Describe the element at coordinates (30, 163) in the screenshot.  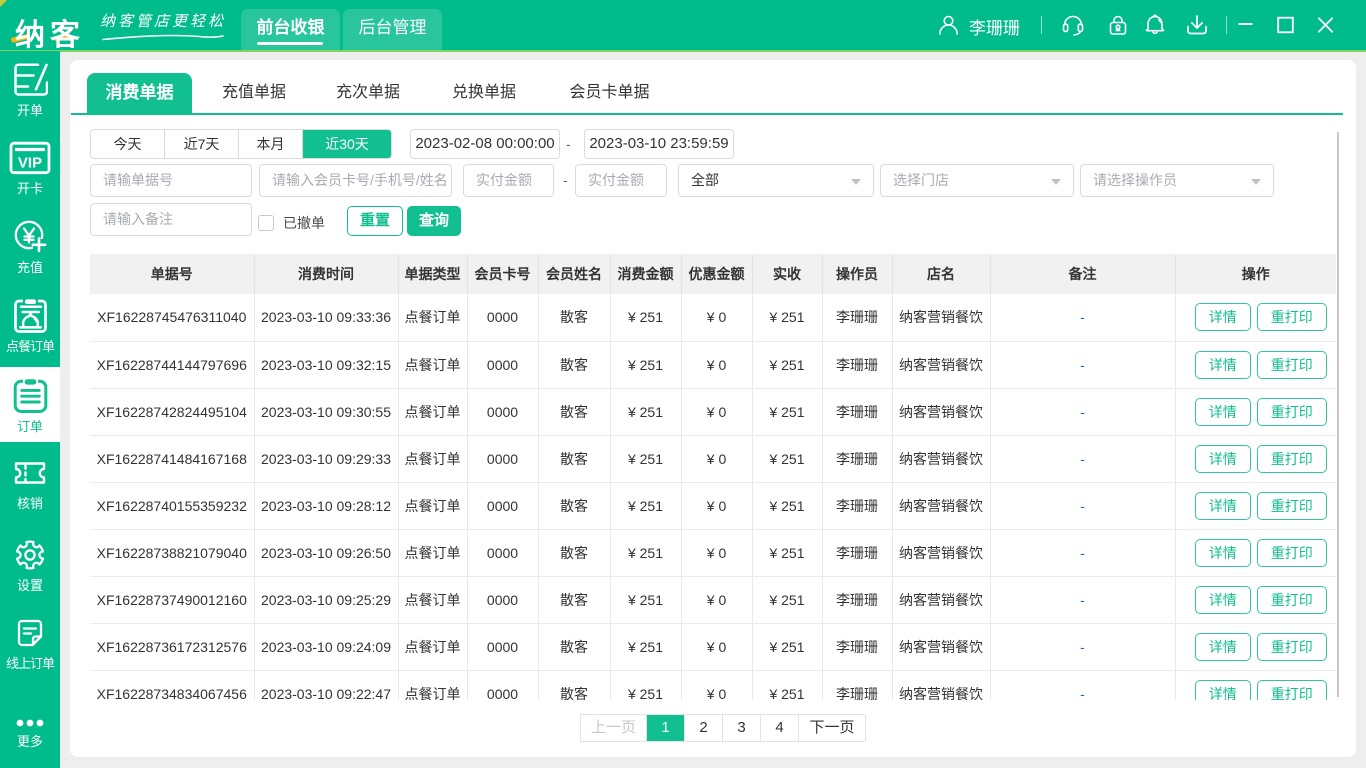
I see `svg-text: VIP` at that location.